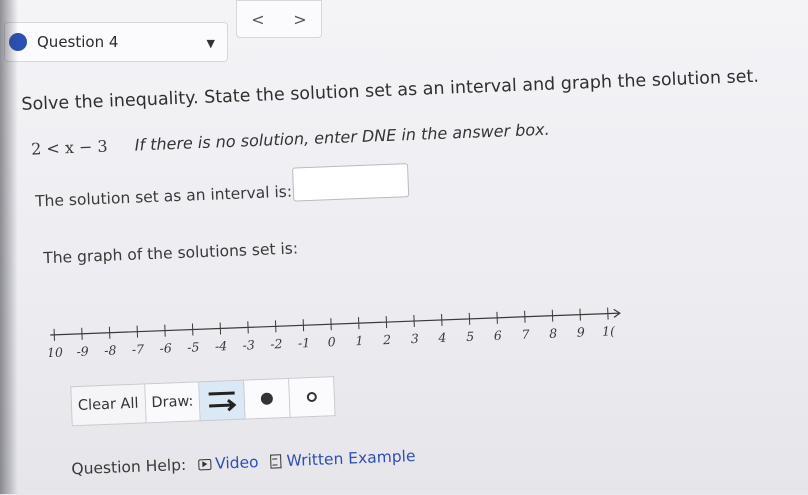  Describe the element at coordinates (331, 341) in the screenshot. I see `number-line-tick-label: 0` at that location.